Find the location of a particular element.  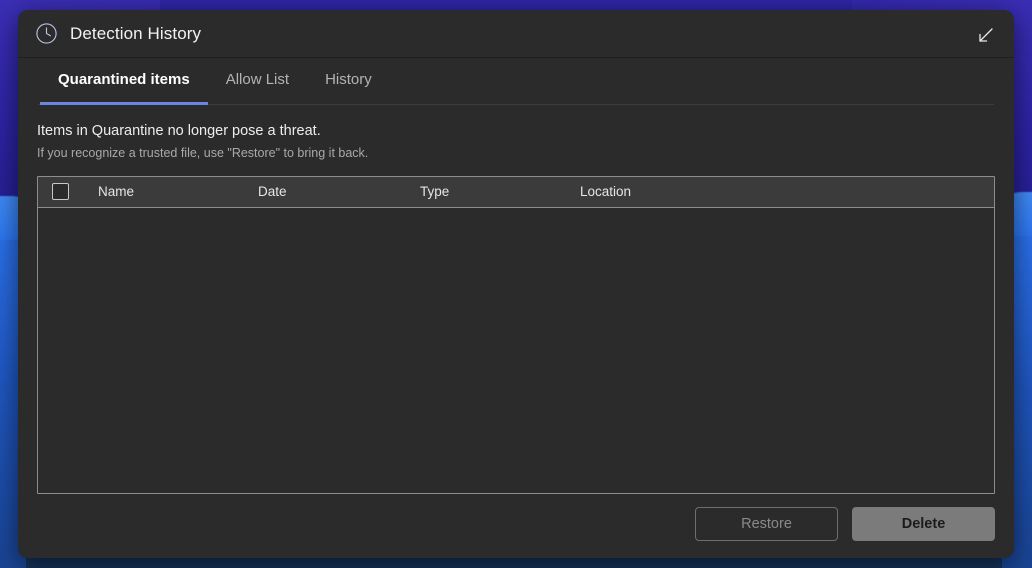

tab-allow-list: Allow List is located at coordinates (257, 81).